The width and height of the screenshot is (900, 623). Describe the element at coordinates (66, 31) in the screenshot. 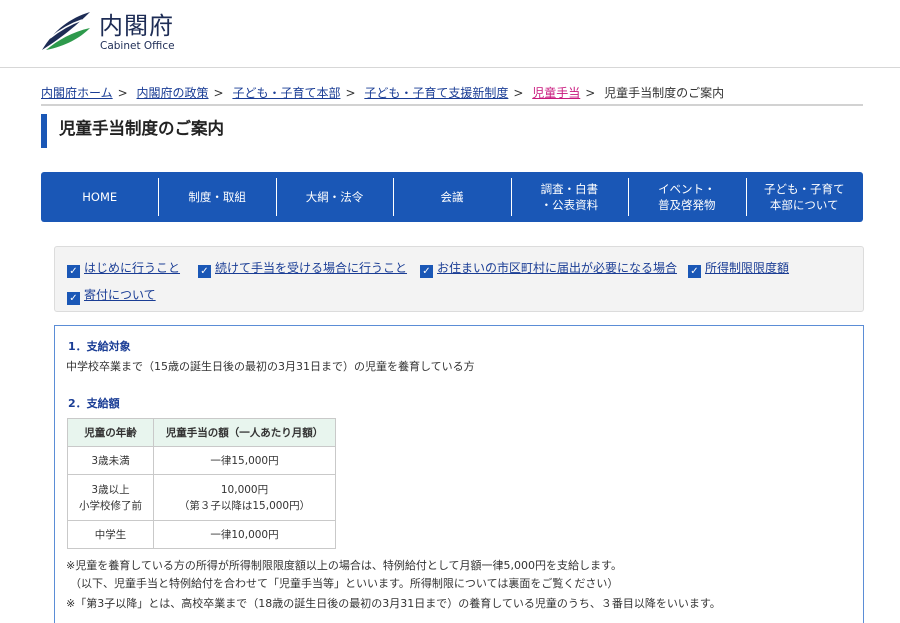

I see `cabinet-office-logo-icon` at that location.